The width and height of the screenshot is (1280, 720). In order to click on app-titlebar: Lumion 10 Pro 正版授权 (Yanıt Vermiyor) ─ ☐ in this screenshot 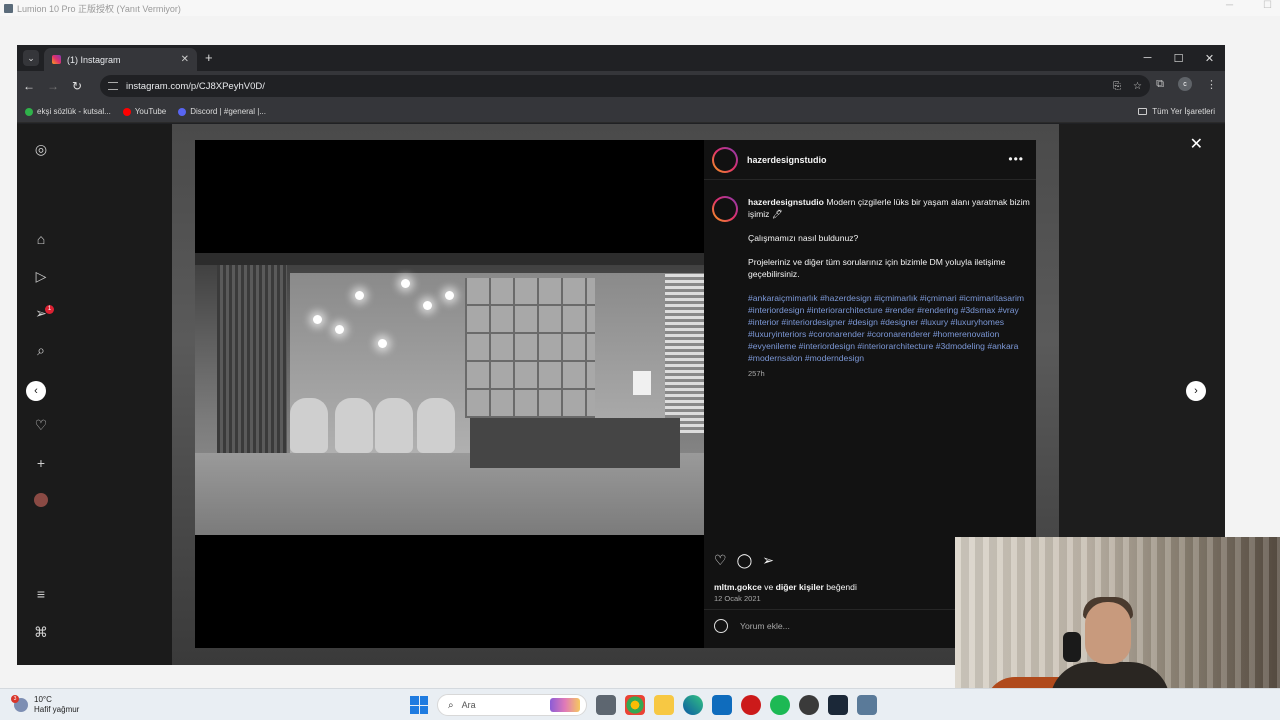, I will do `click(640, 8)`.